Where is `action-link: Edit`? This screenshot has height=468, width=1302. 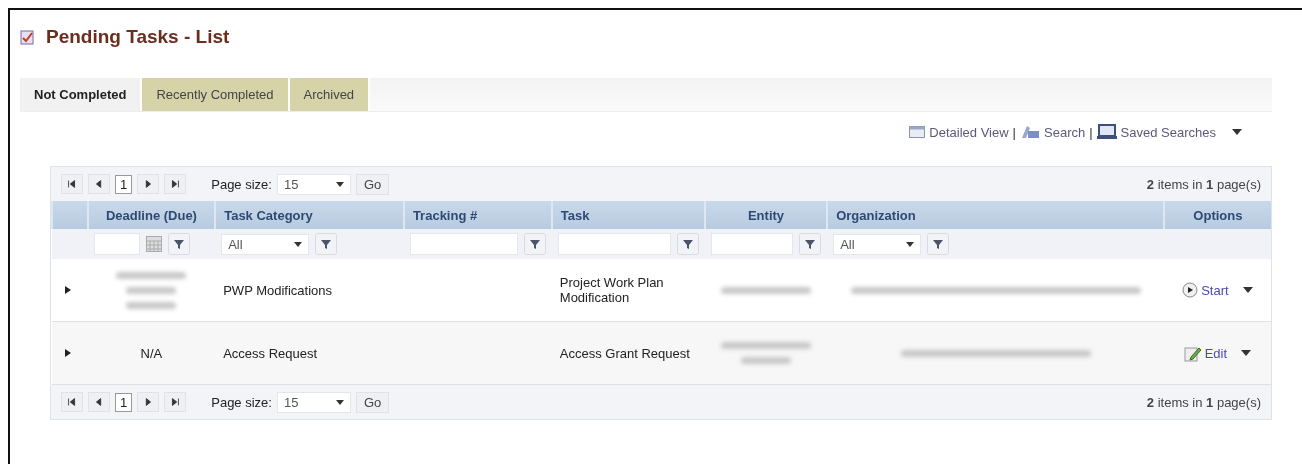 action-link: Edit is located at coordinates (1205, 353).